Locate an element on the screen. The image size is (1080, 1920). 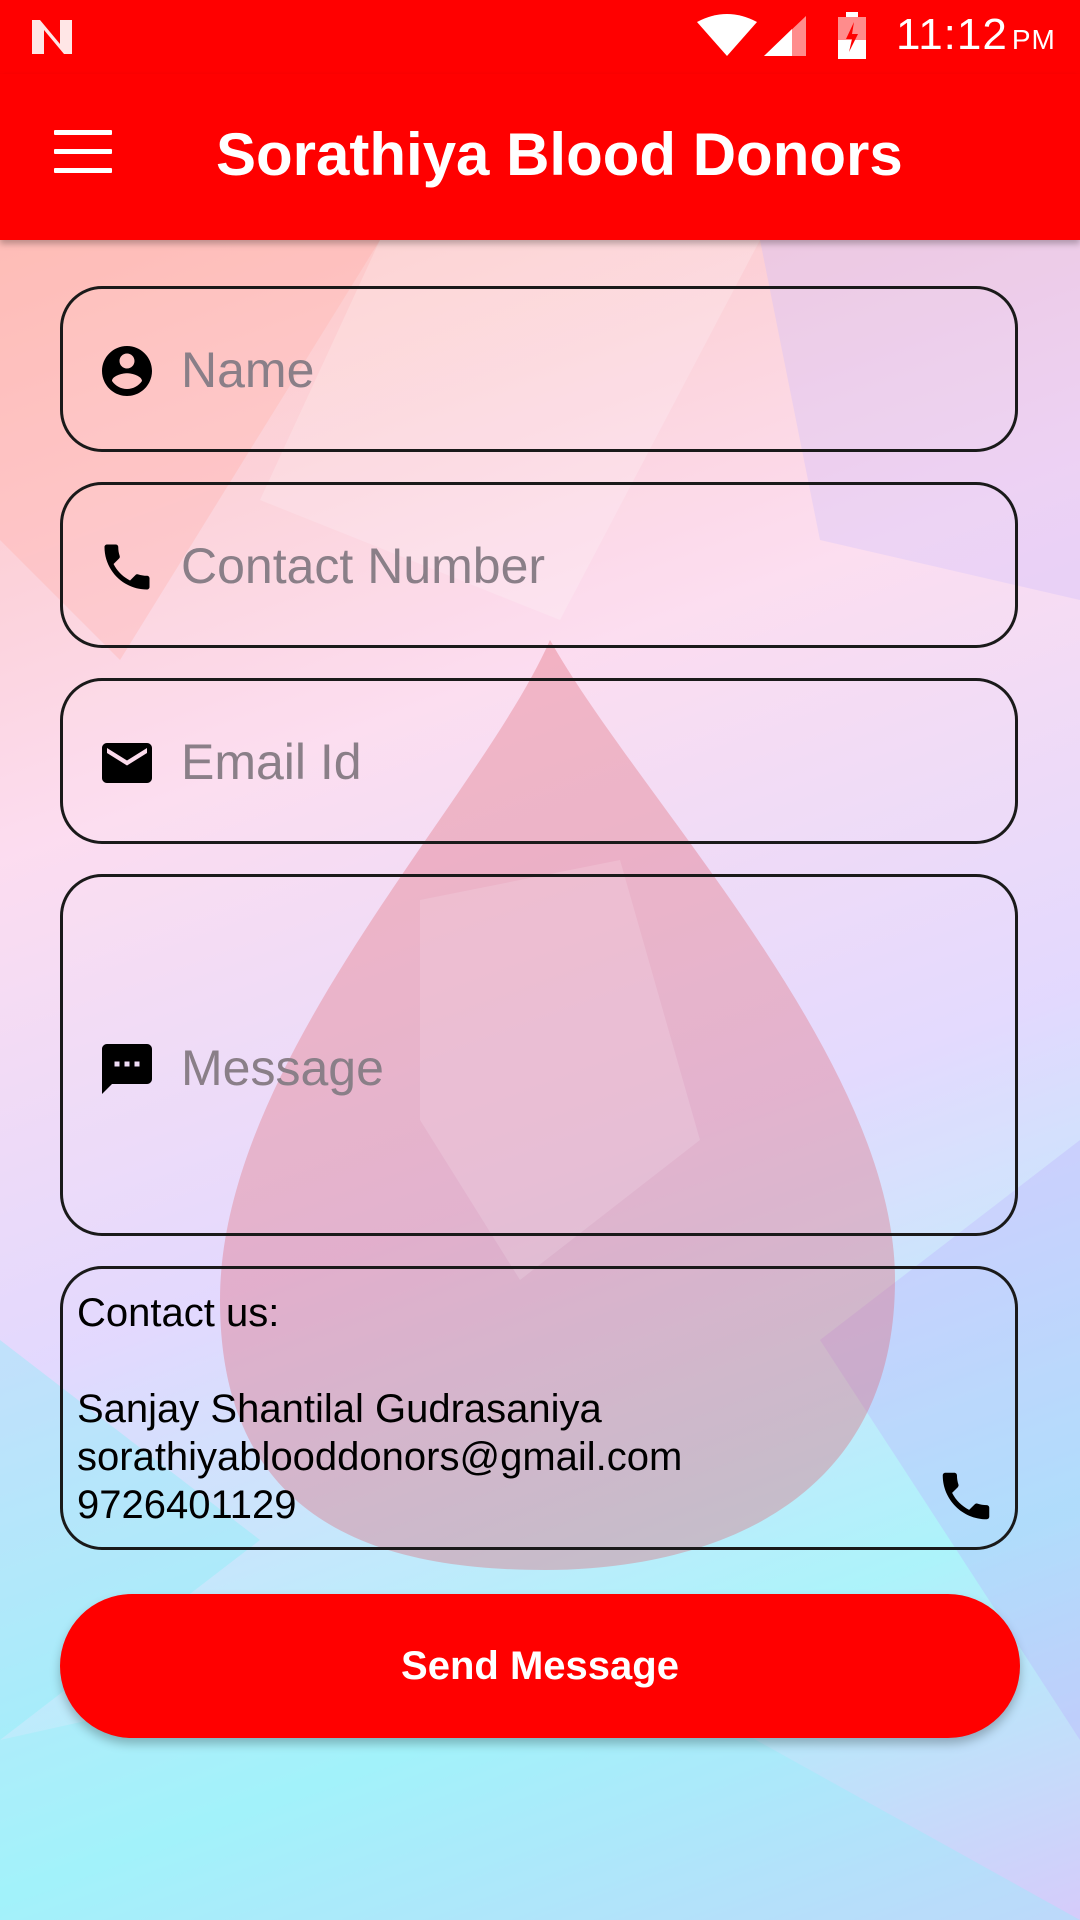
contact-number-input: Contact Number is located at coordinates (363, 566).